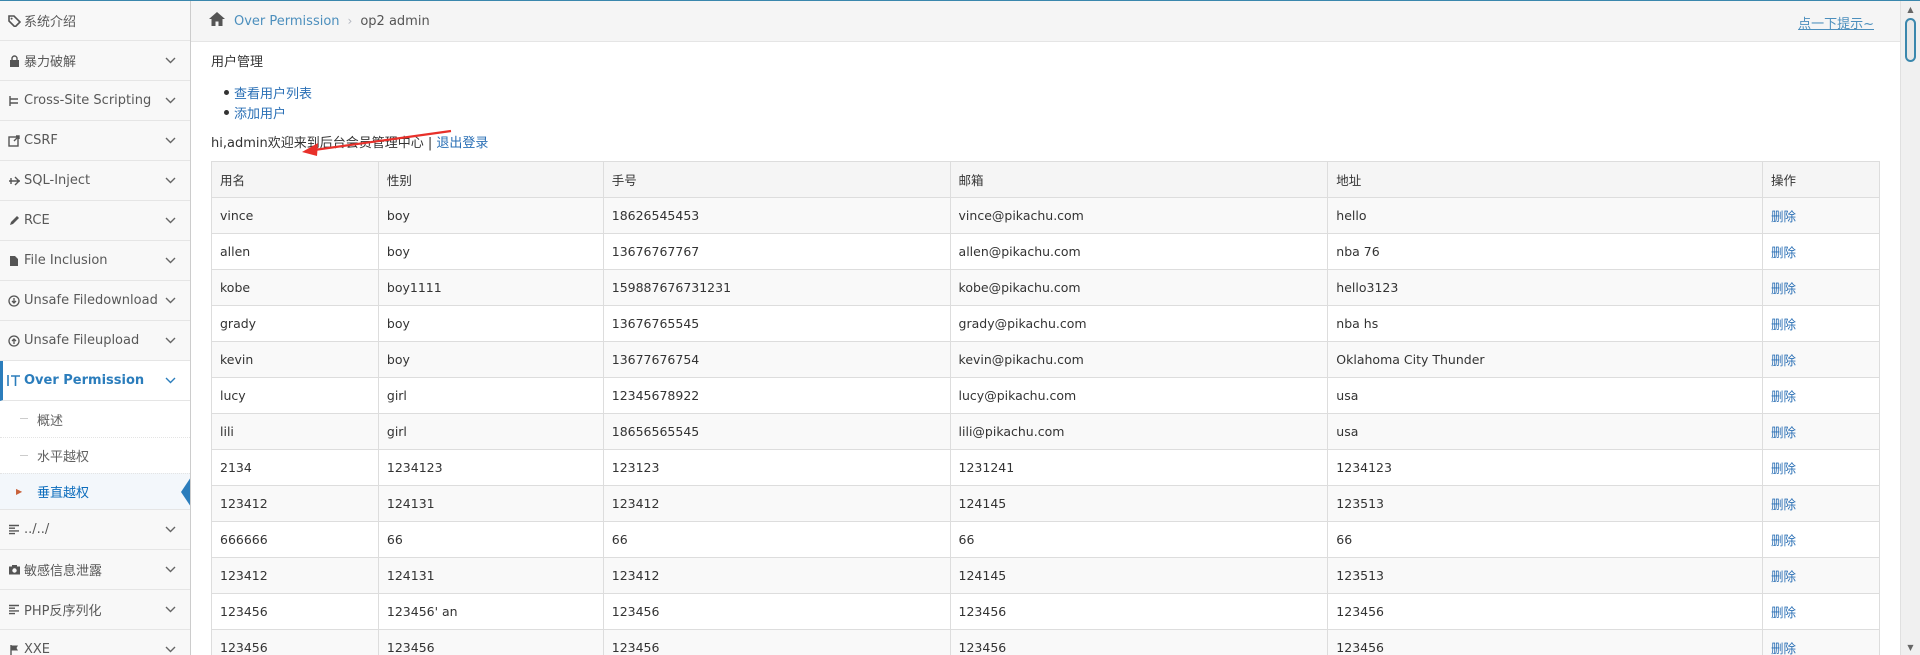 This screenshot has height=655, width=1920. I want to click on column-header-address: 地址, so click(1545, 179).